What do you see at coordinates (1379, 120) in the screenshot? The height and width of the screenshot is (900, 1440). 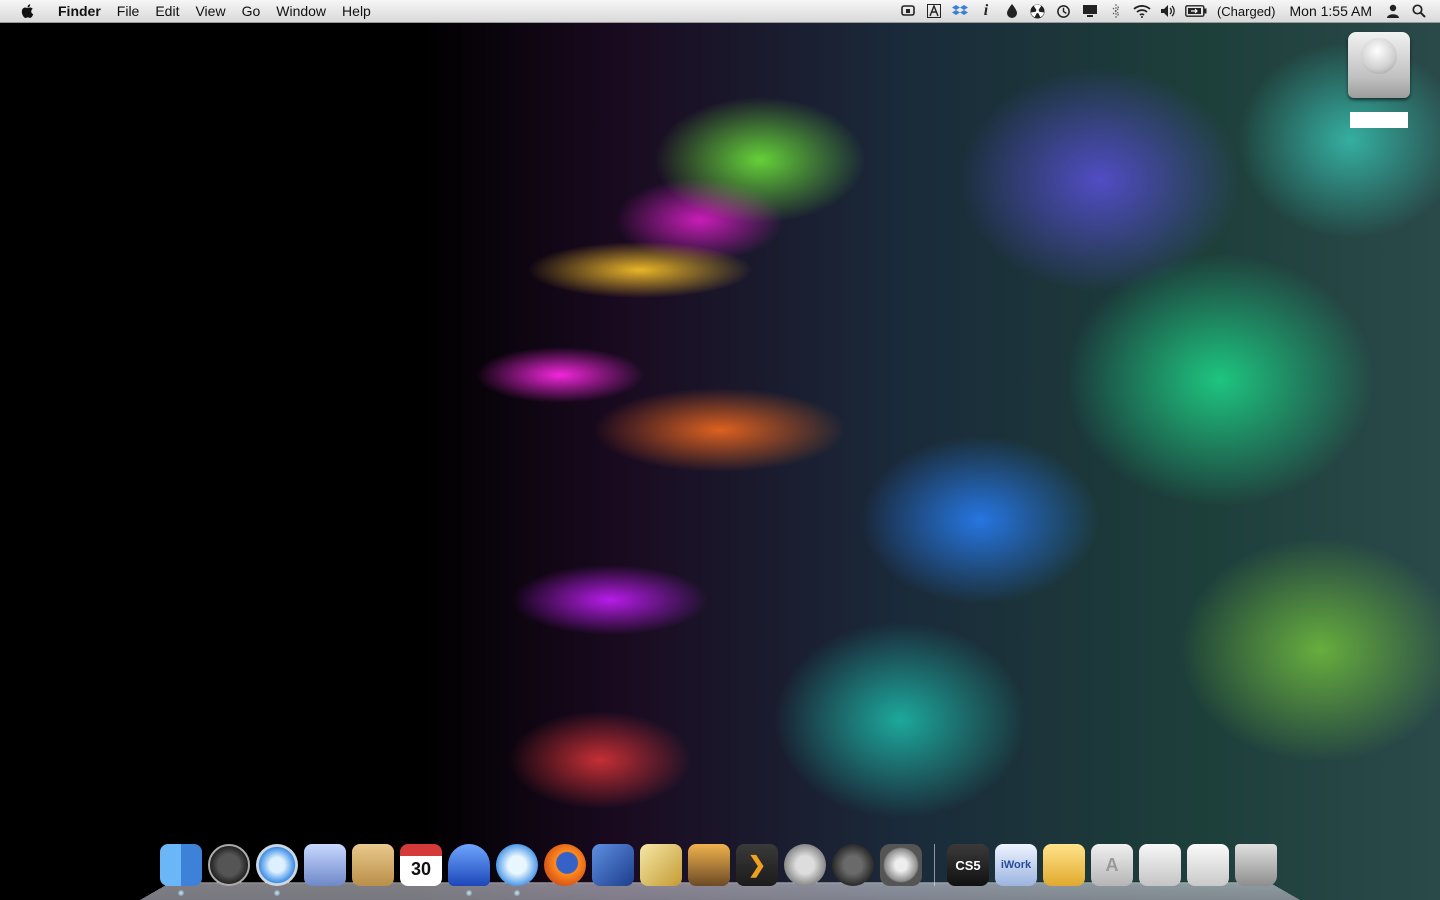 I see `hard-drive-label` at bounding box center [1379, 120].